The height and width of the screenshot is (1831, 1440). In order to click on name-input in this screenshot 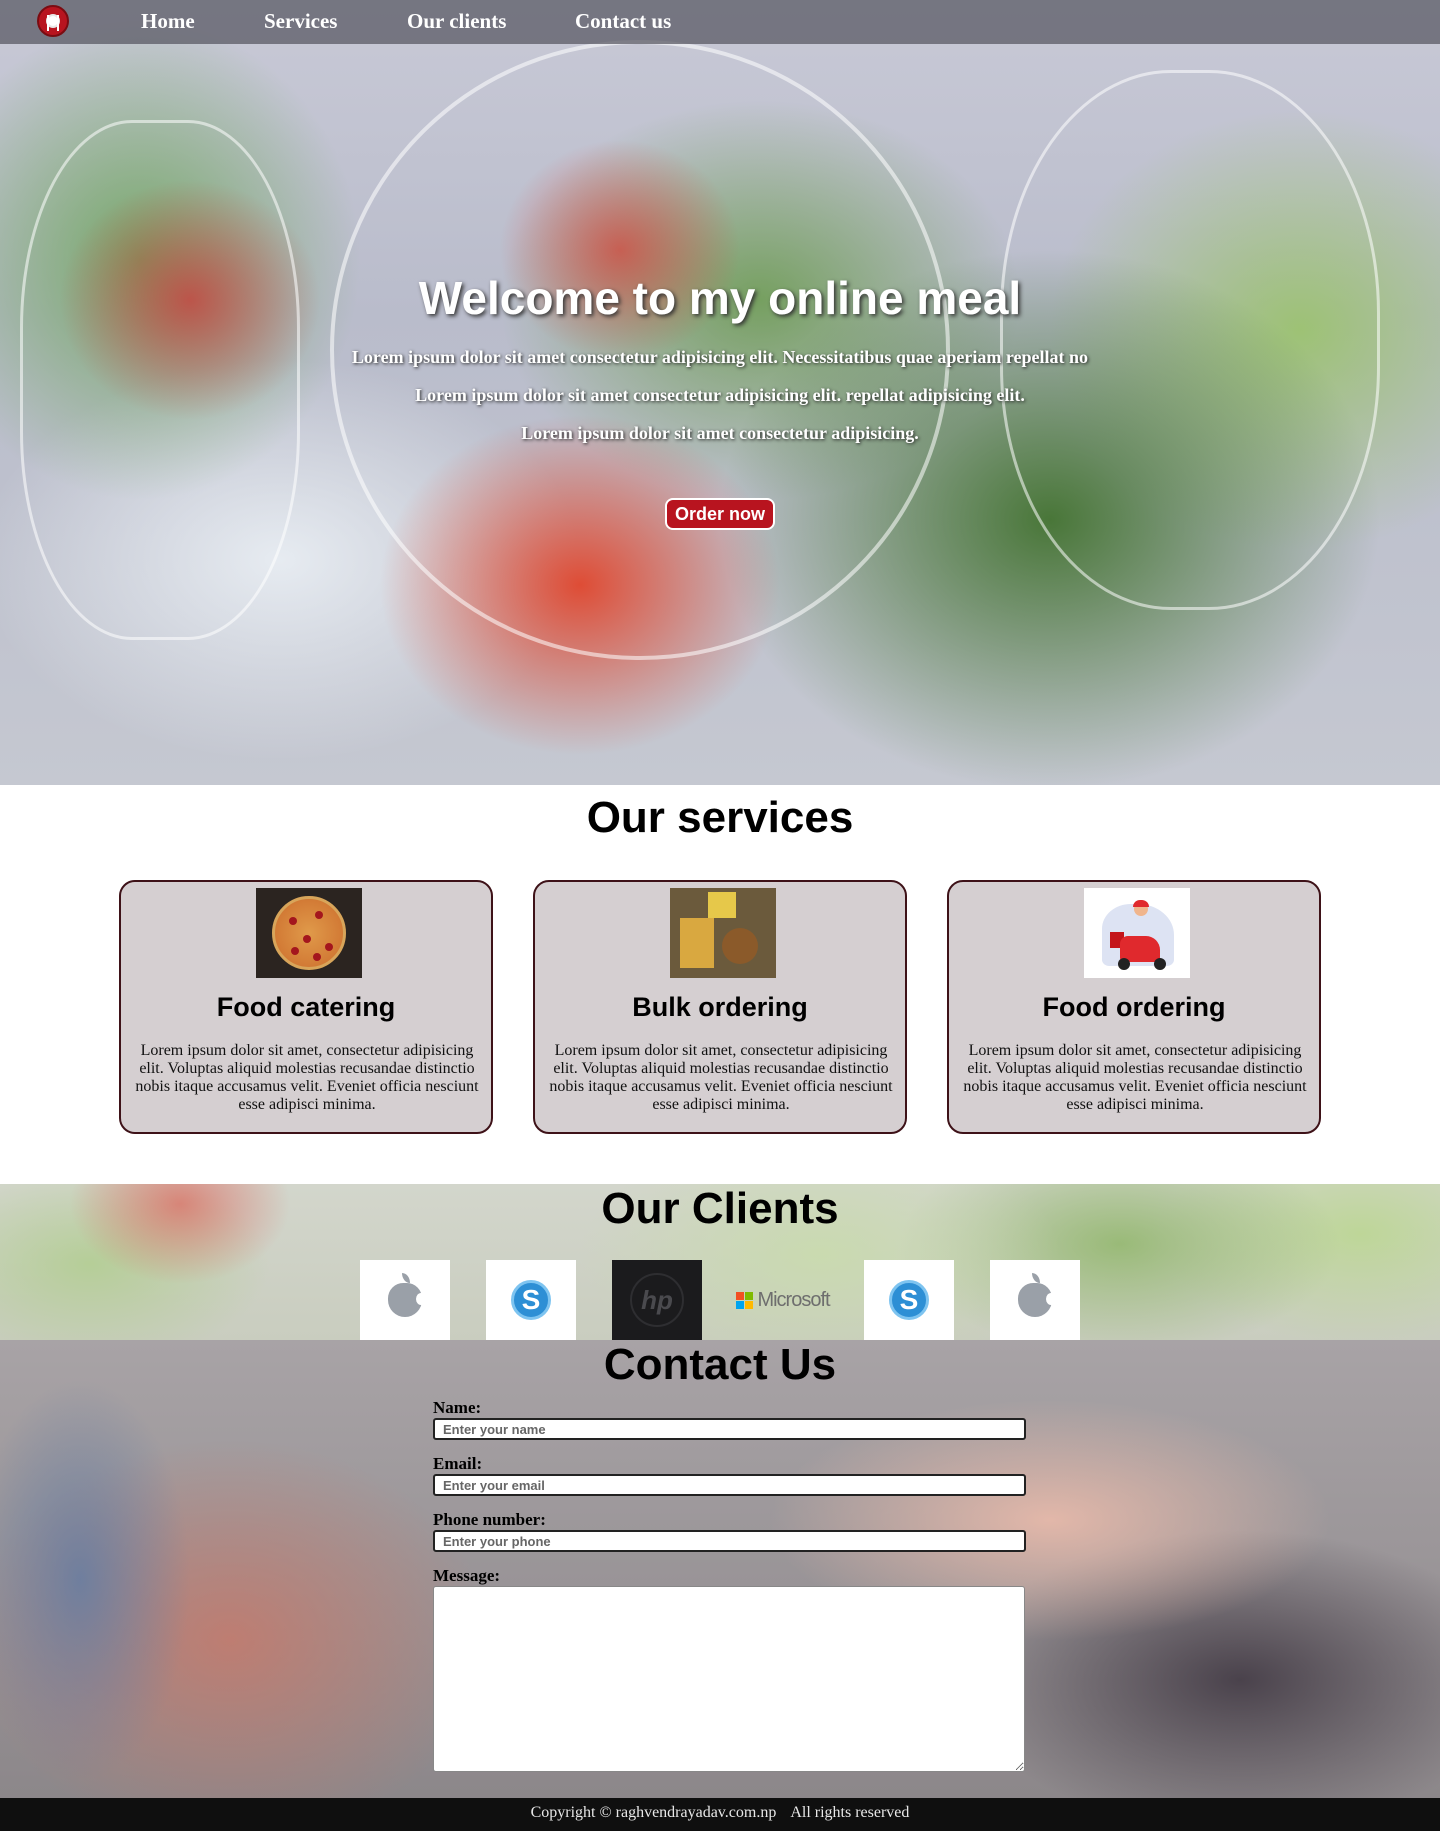, I will do `click(729, 1429)`.